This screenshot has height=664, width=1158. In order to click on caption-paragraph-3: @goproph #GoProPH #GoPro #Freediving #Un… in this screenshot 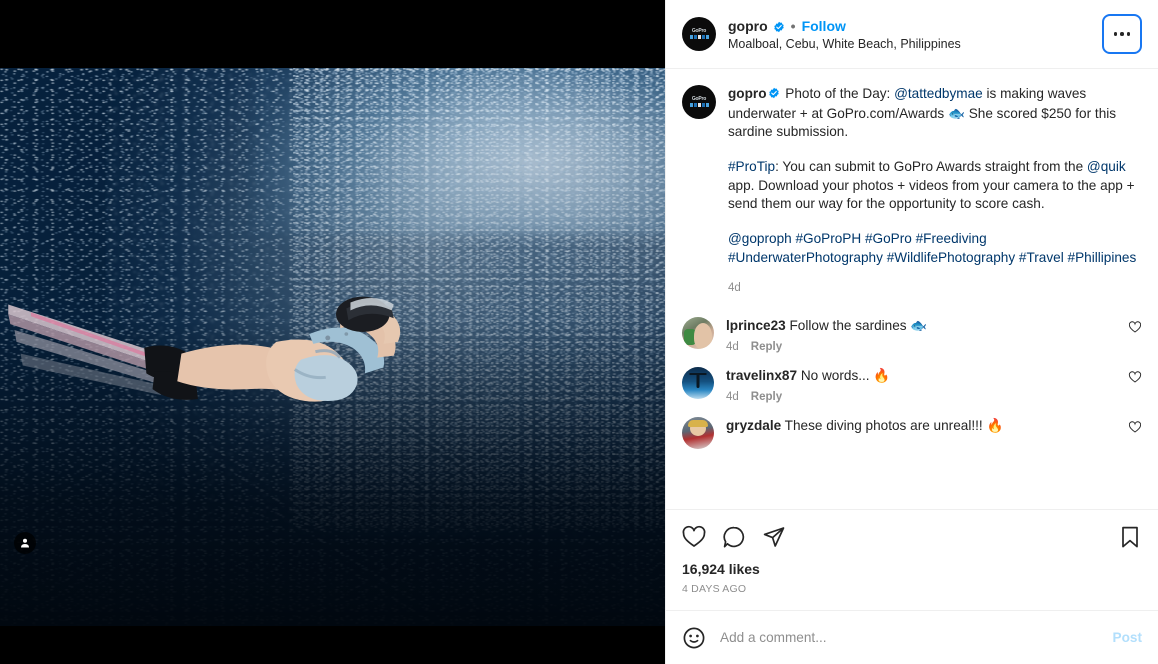, I will do `click(935, 248)`.